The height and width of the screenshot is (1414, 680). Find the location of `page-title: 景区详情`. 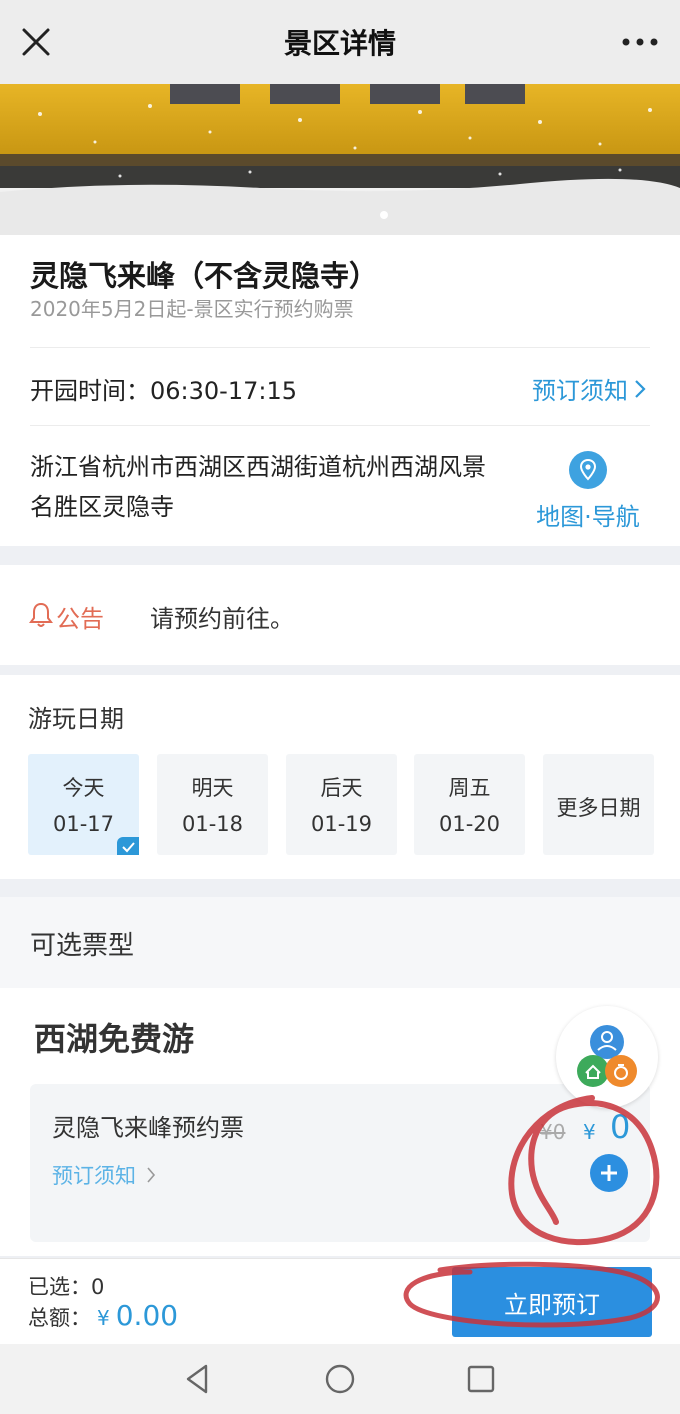

page-title: 景区详情 is located at coordinates (339, 43).